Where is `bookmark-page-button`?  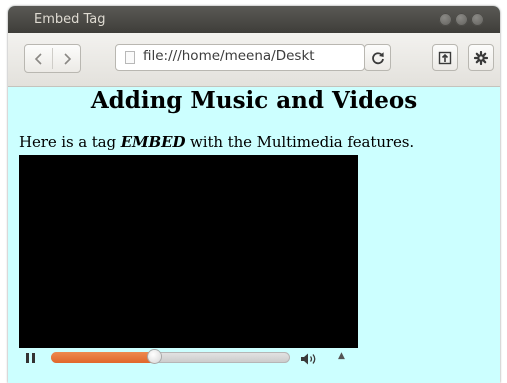
bookmark-page-button is located at coordinates (445, 57).